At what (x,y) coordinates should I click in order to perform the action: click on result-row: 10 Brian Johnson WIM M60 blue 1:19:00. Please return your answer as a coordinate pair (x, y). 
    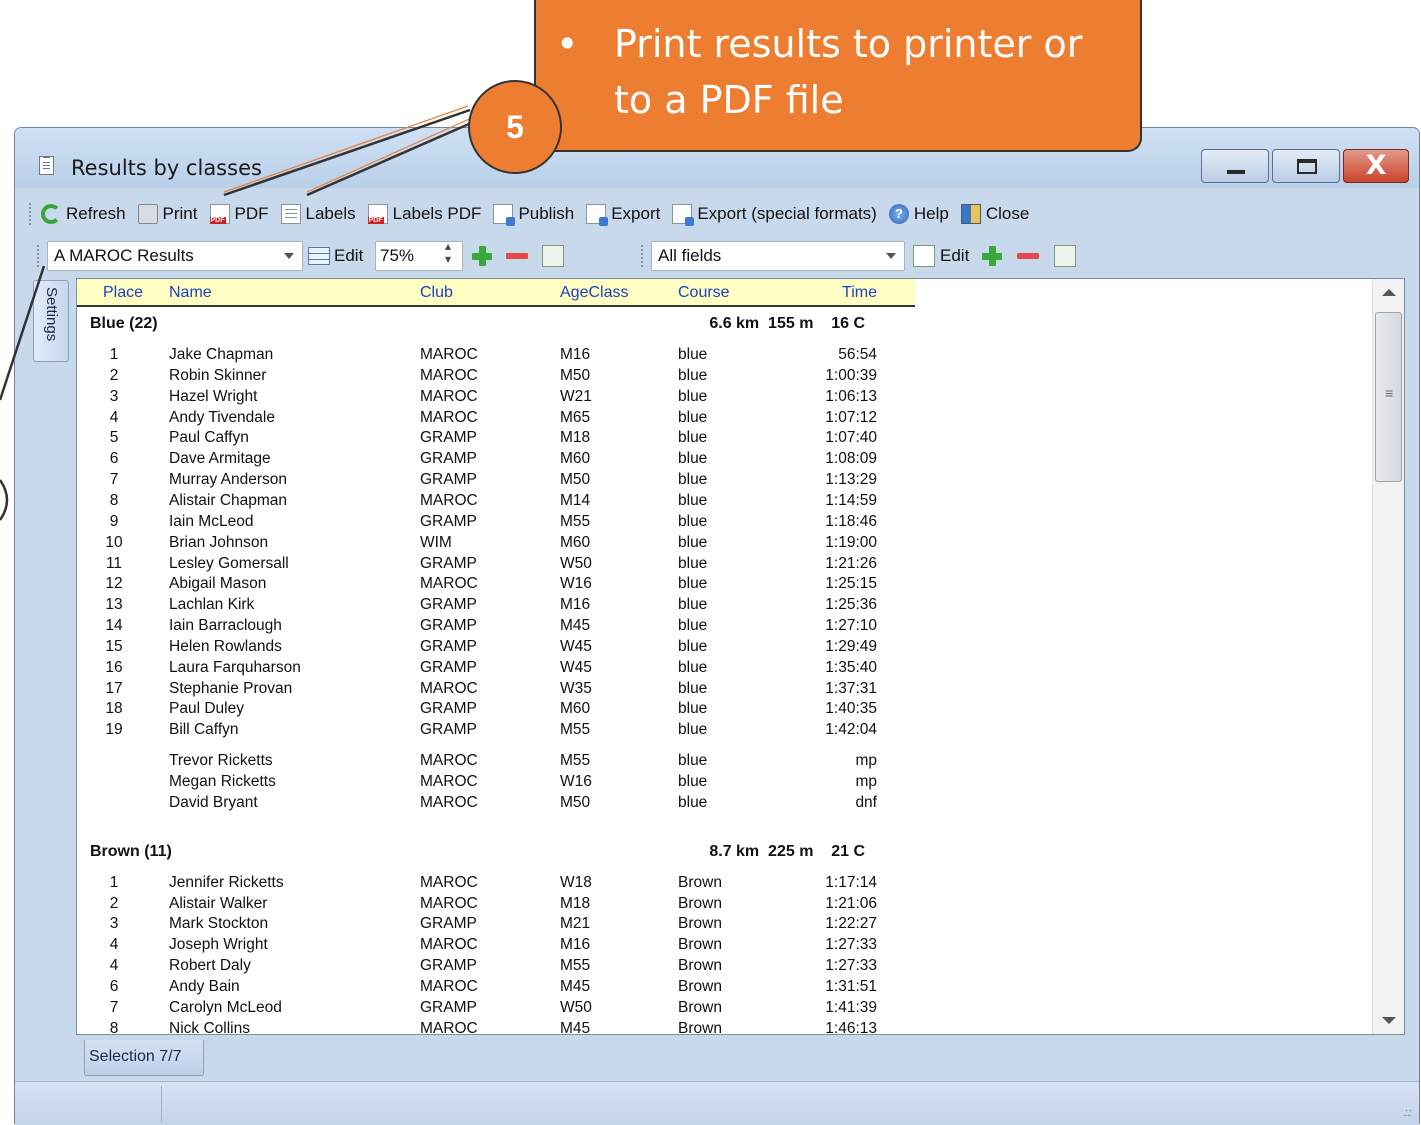
    Looking at the image, I should click on (496, 544).